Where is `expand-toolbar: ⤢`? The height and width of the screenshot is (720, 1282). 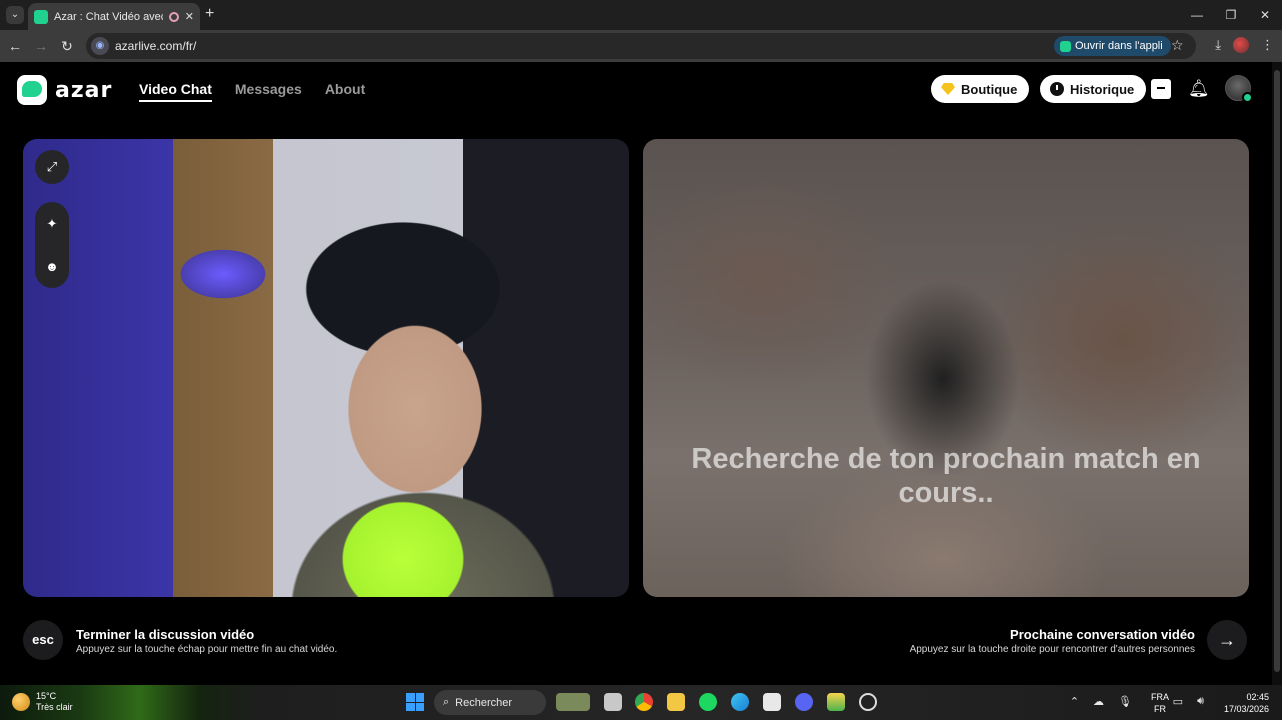
expand-toolbar: ⤢ is located at coordinates (52, 167).